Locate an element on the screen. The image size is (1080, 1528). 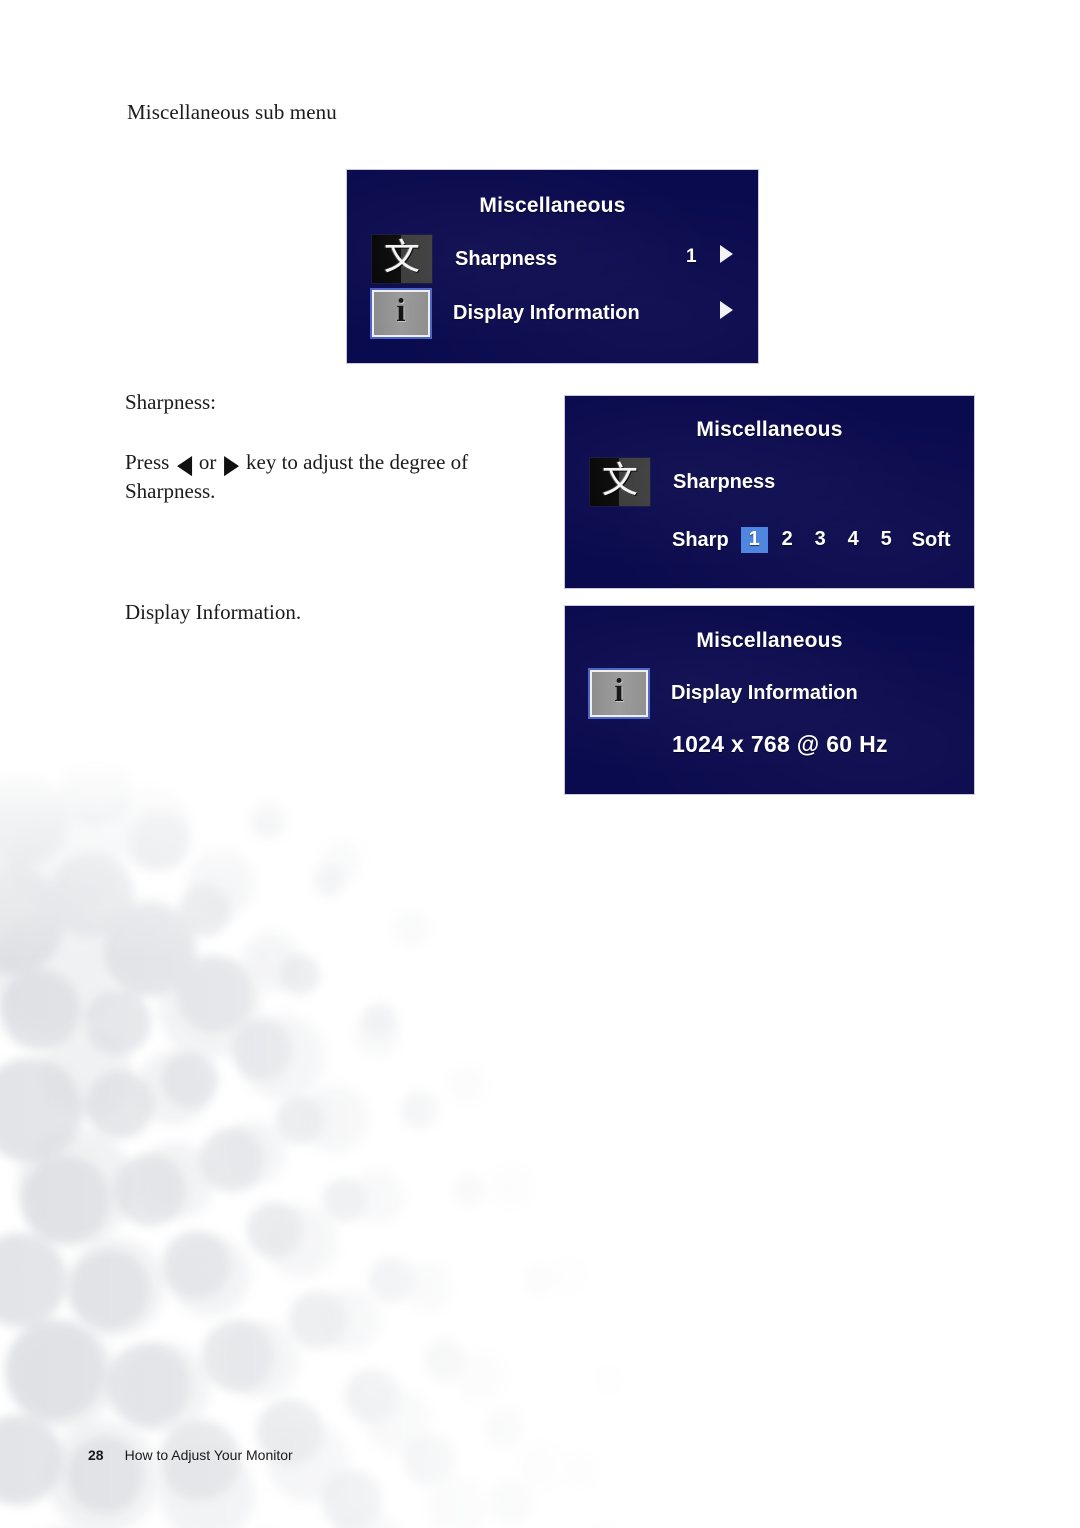
page-footer: 28 How to Adjust Your Monitor is located at coordinates (190, 1455).